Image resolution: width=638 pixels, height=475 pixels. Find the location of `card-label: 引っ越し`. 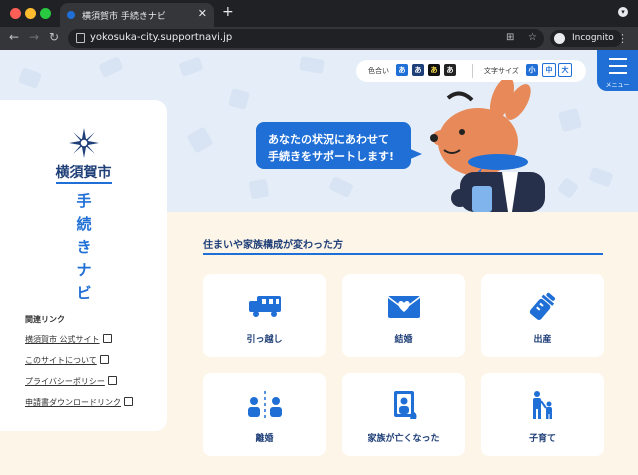

card-label: 引っ越し is located at coordinates (264, 340).